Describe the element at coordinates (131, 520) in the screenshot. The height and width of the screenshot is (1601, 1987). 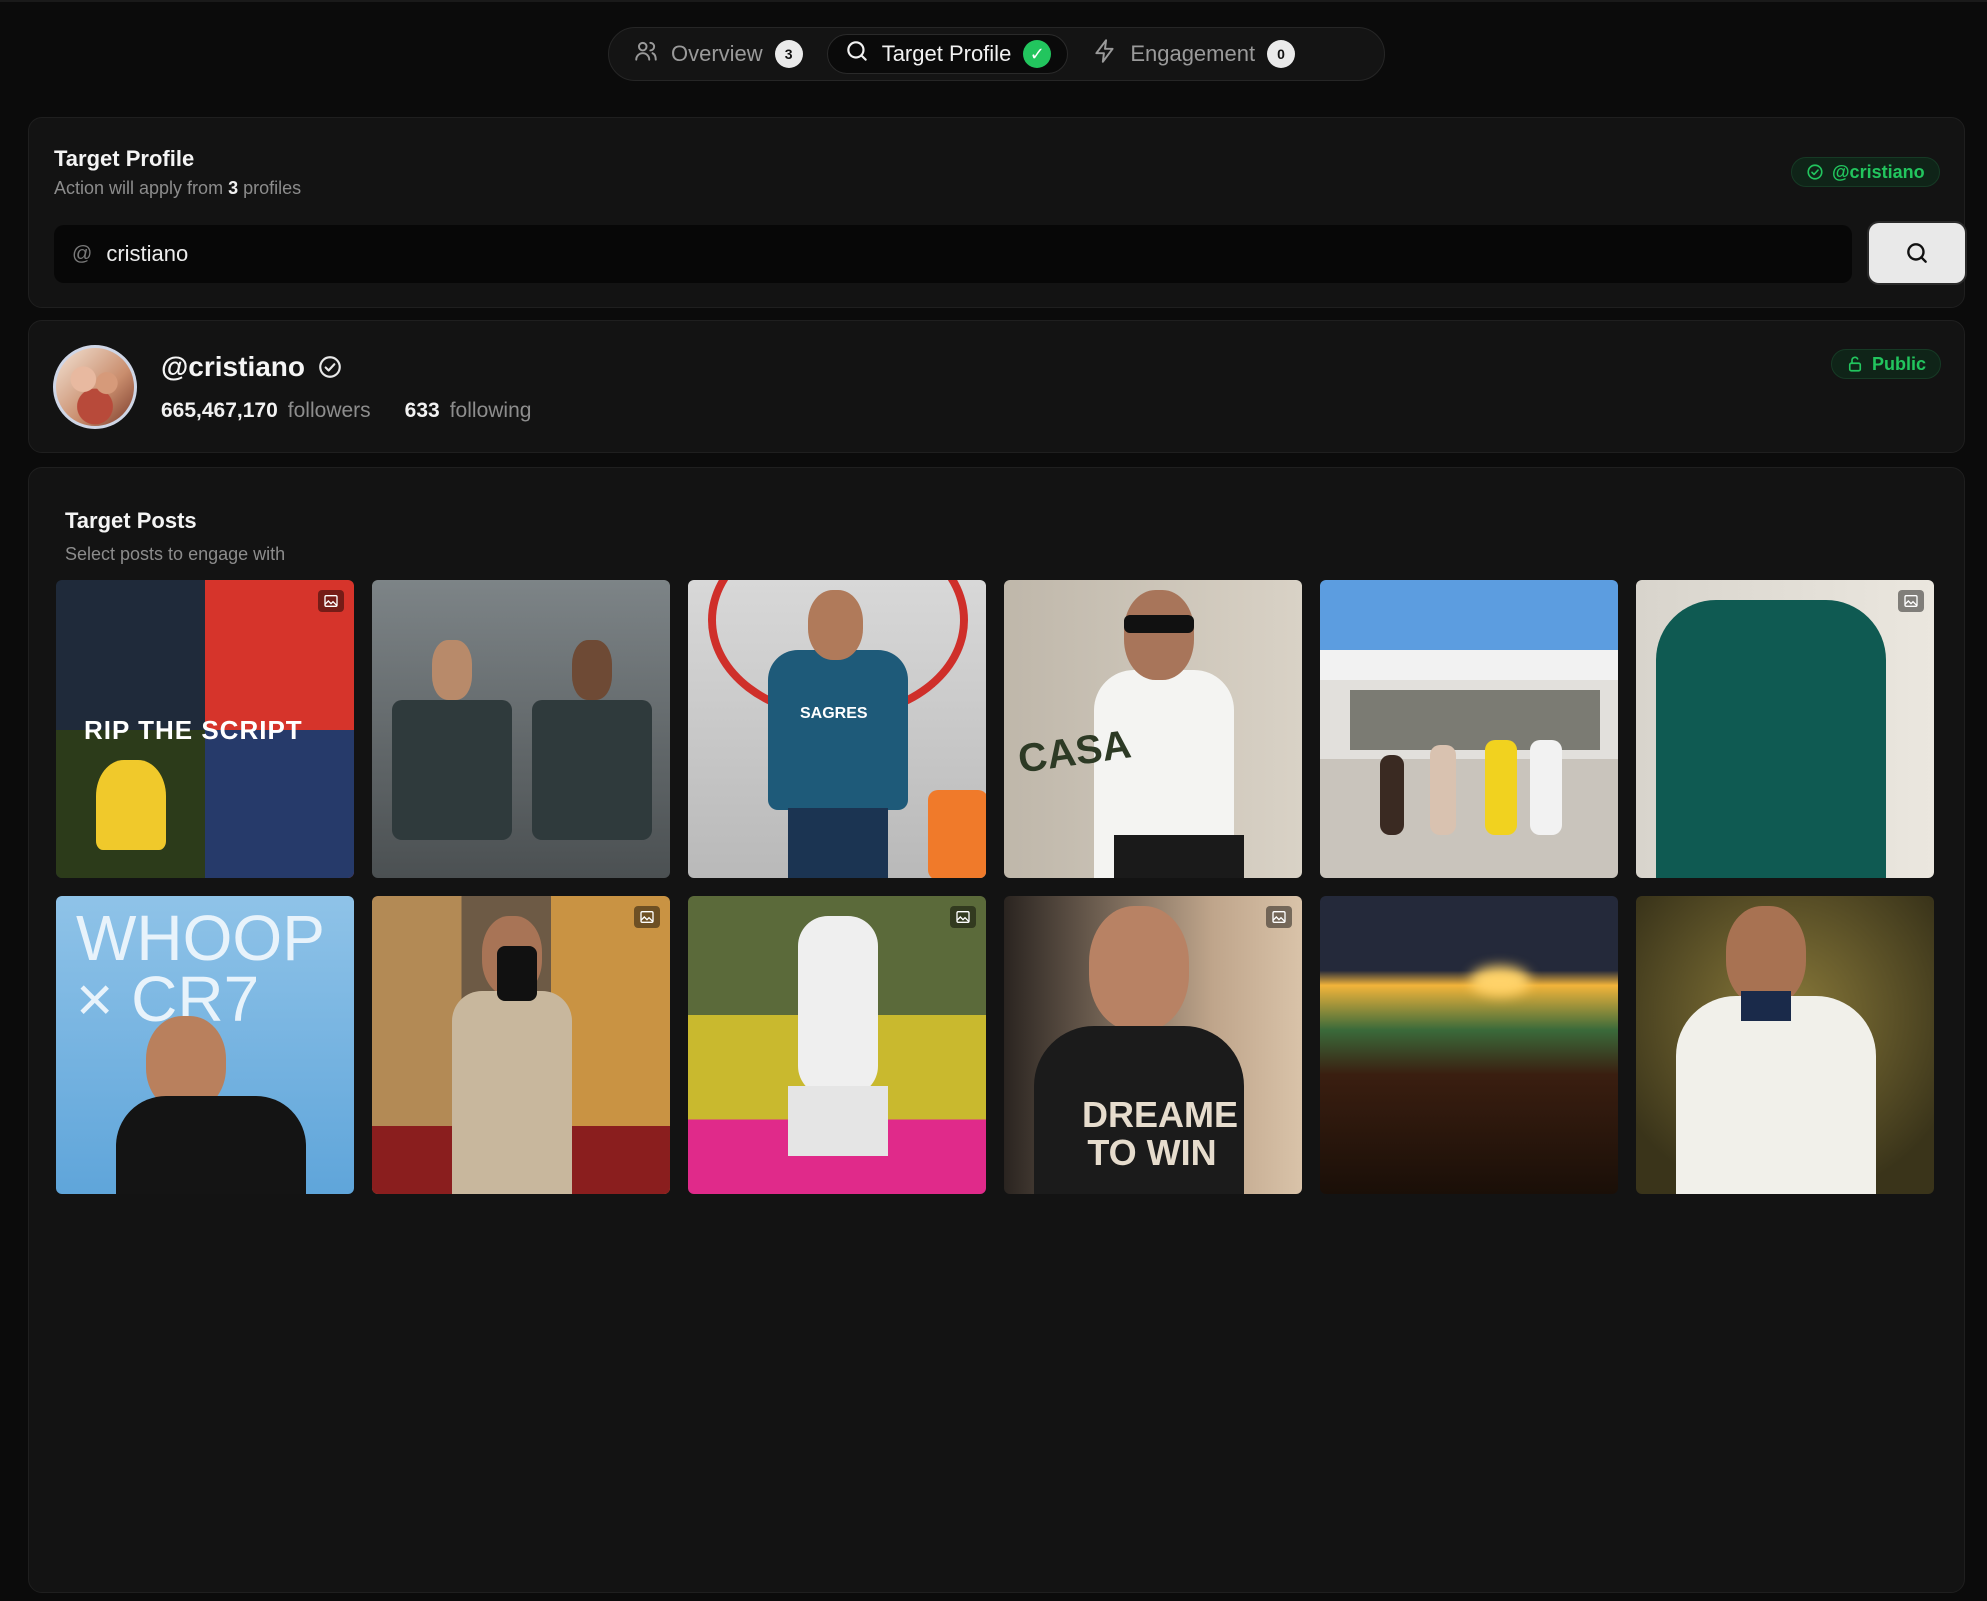
I see `target-posts-title: Target Posts` at that location.